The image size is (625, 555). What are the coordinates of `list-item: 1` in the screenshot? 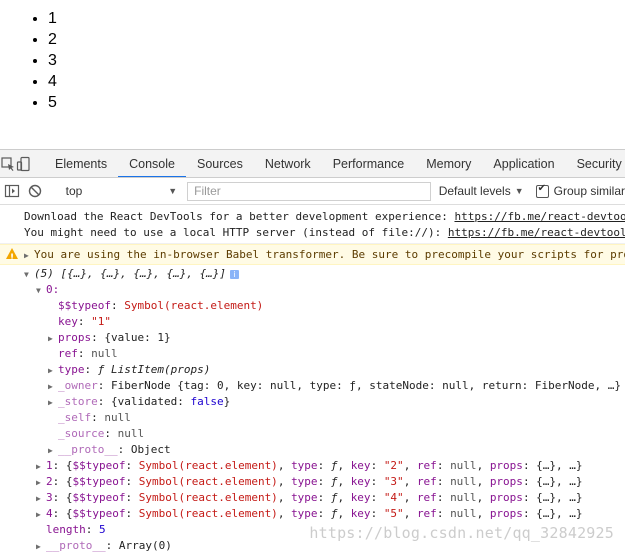 It's located at (52, 18).